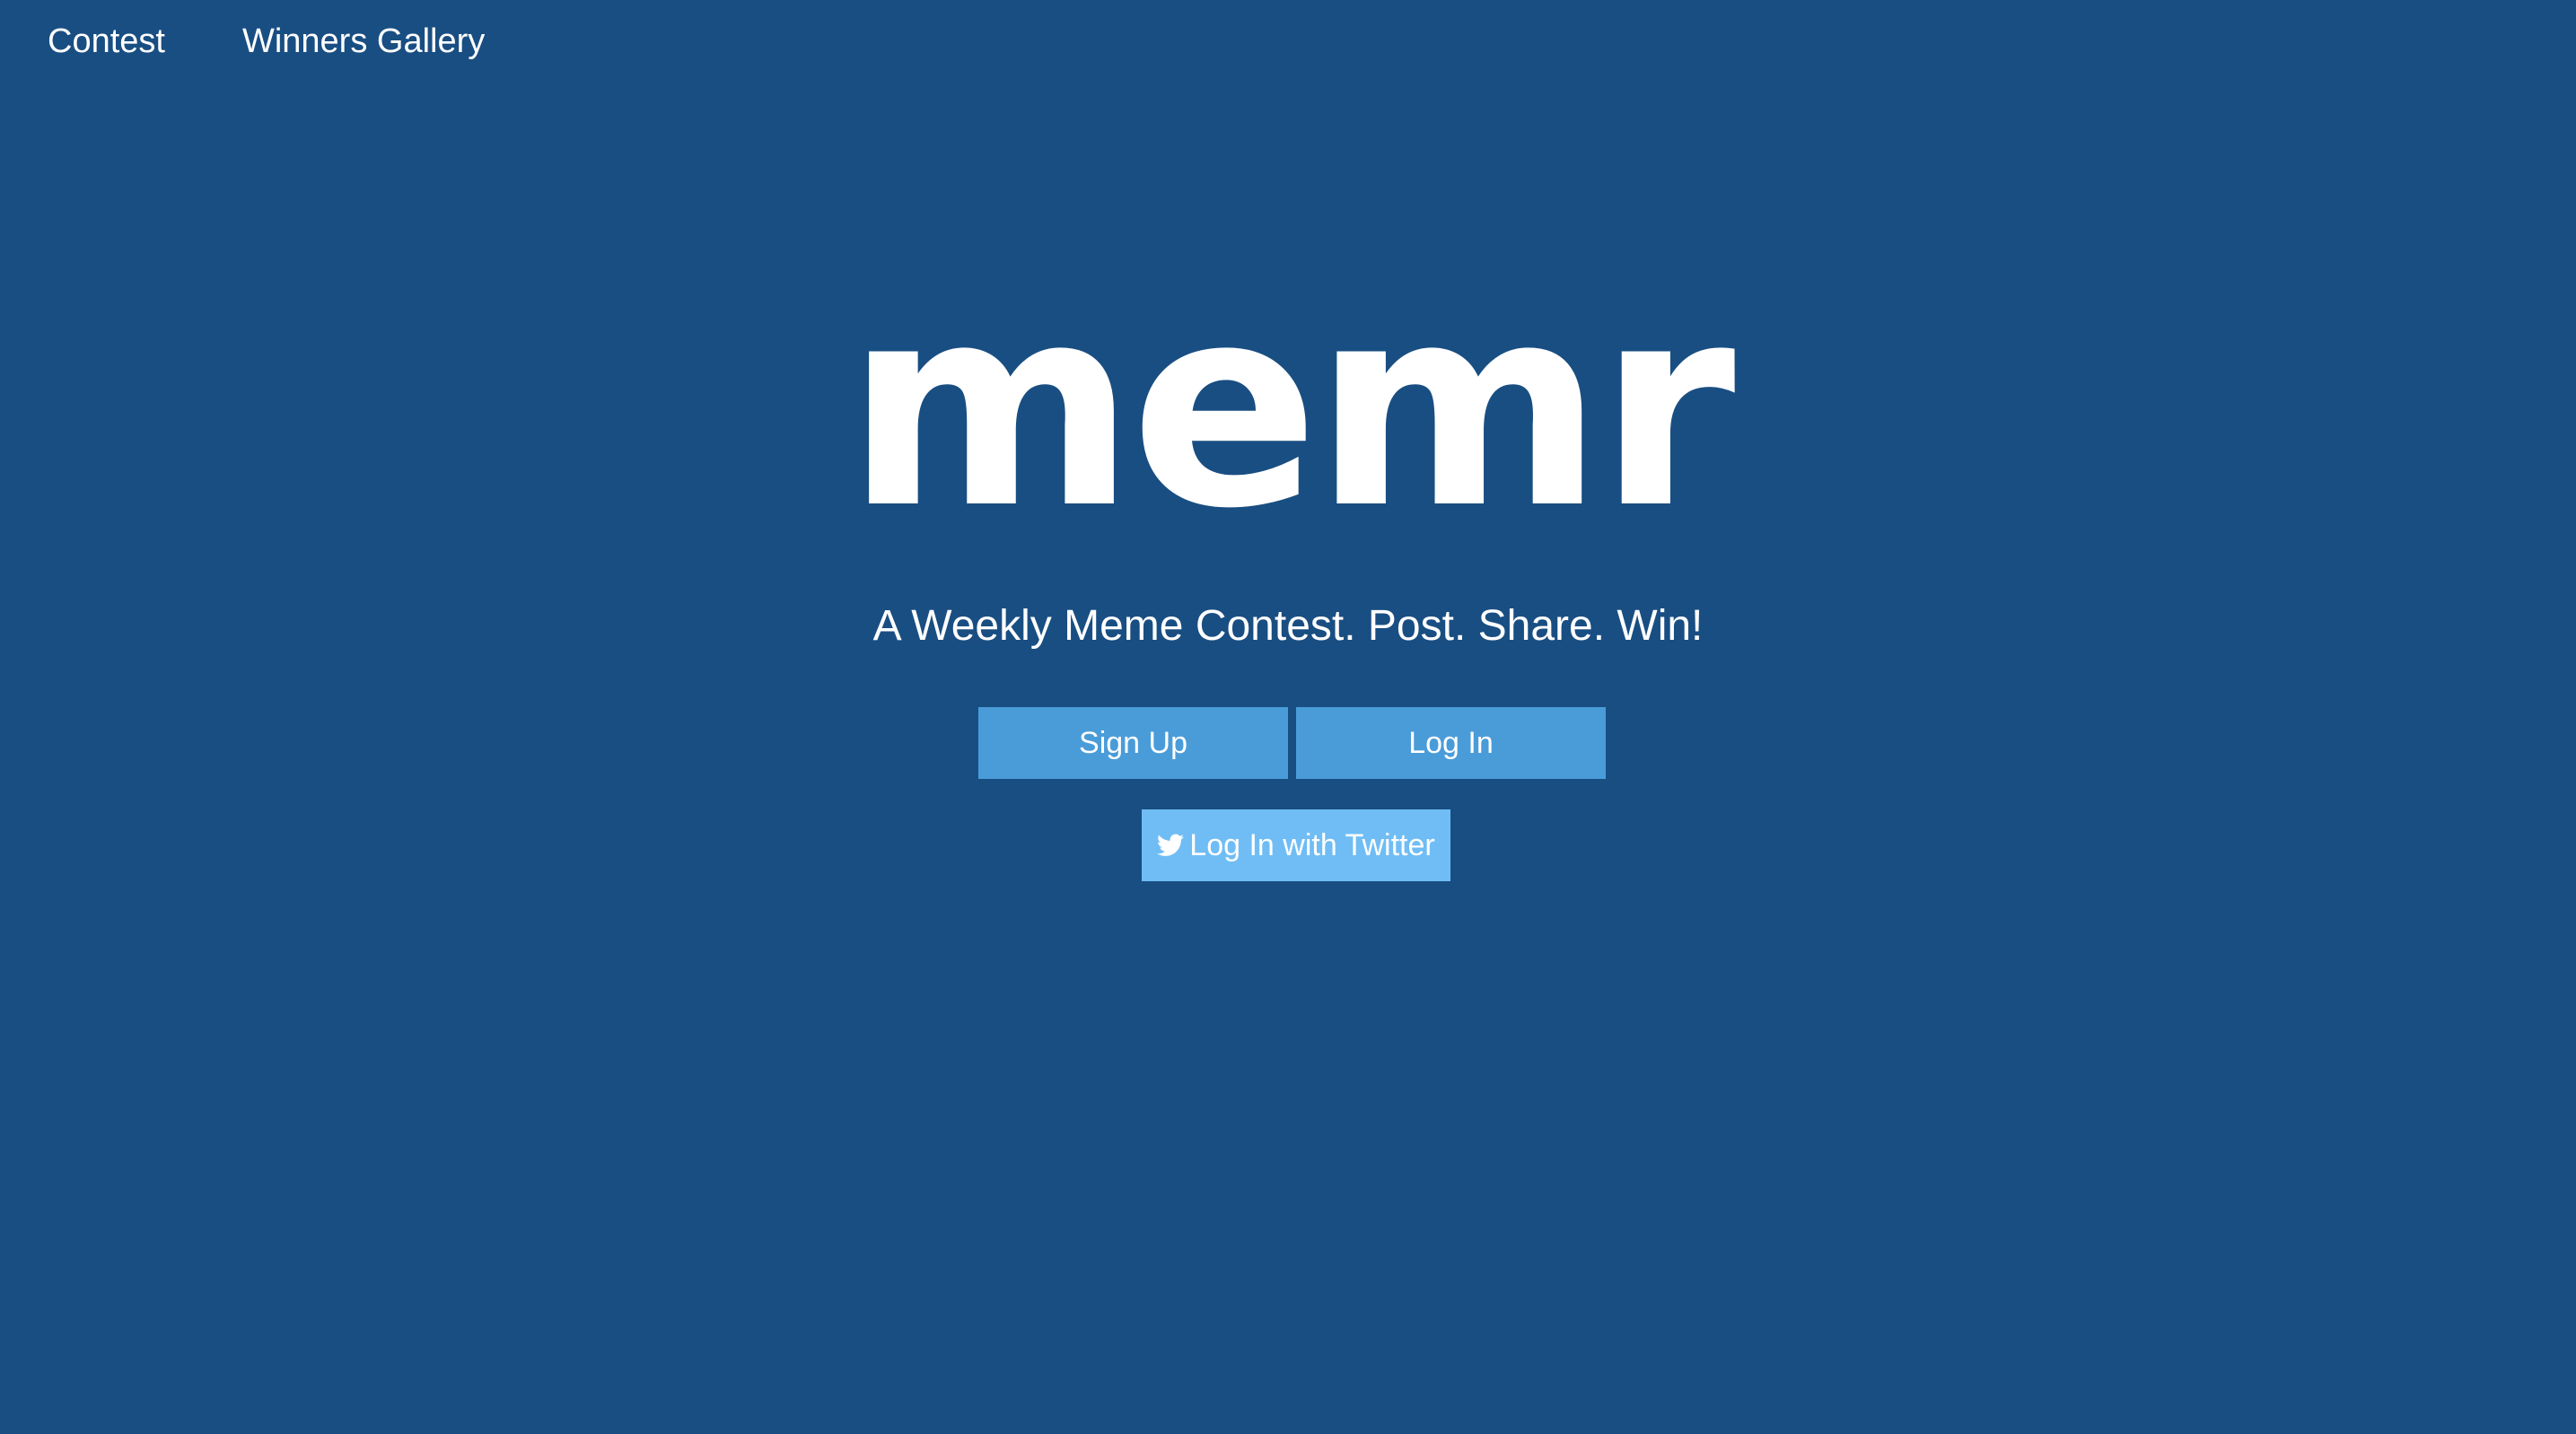 The image size is (2576, 1434). I want to click on top-navigation: Contest Winners Gallery, so click(281, 41).